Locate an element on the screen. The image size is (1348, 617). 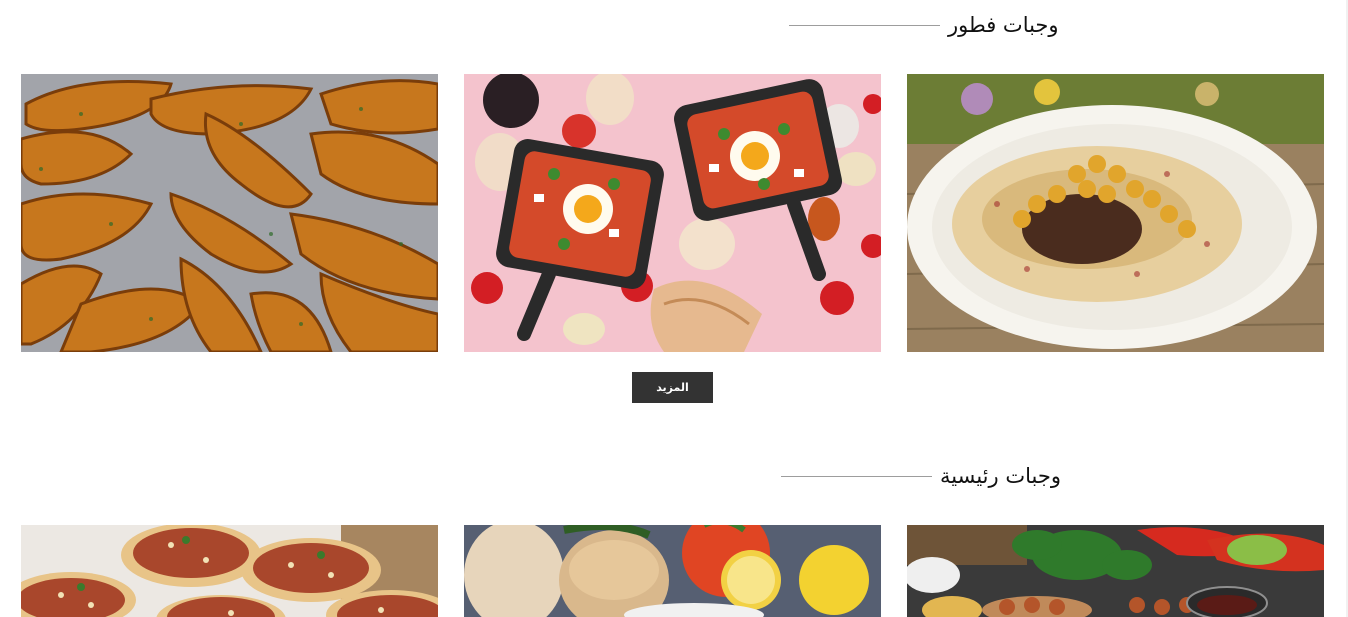
meal-card-lahm-bi-ajeen is located at coordinates (229, 571).